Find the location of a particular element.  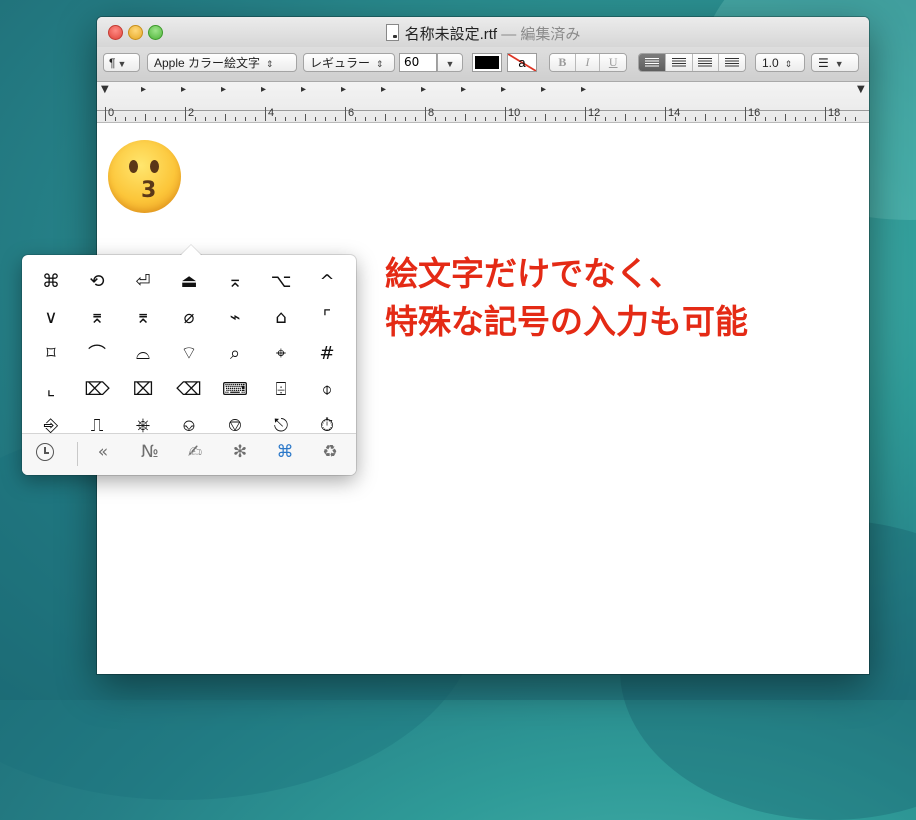

symbol-cell: ⌀ is located at coordinates (189, 317).